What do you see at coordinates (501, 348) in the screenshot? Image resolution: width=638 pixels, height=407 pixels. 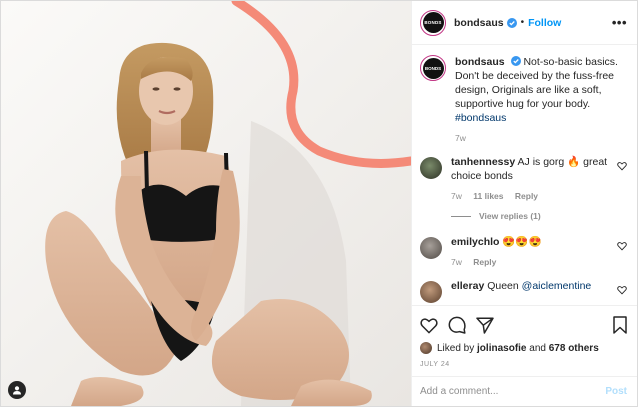 I see `liker-username: jolinasofie` at bounding box center [501, 348].